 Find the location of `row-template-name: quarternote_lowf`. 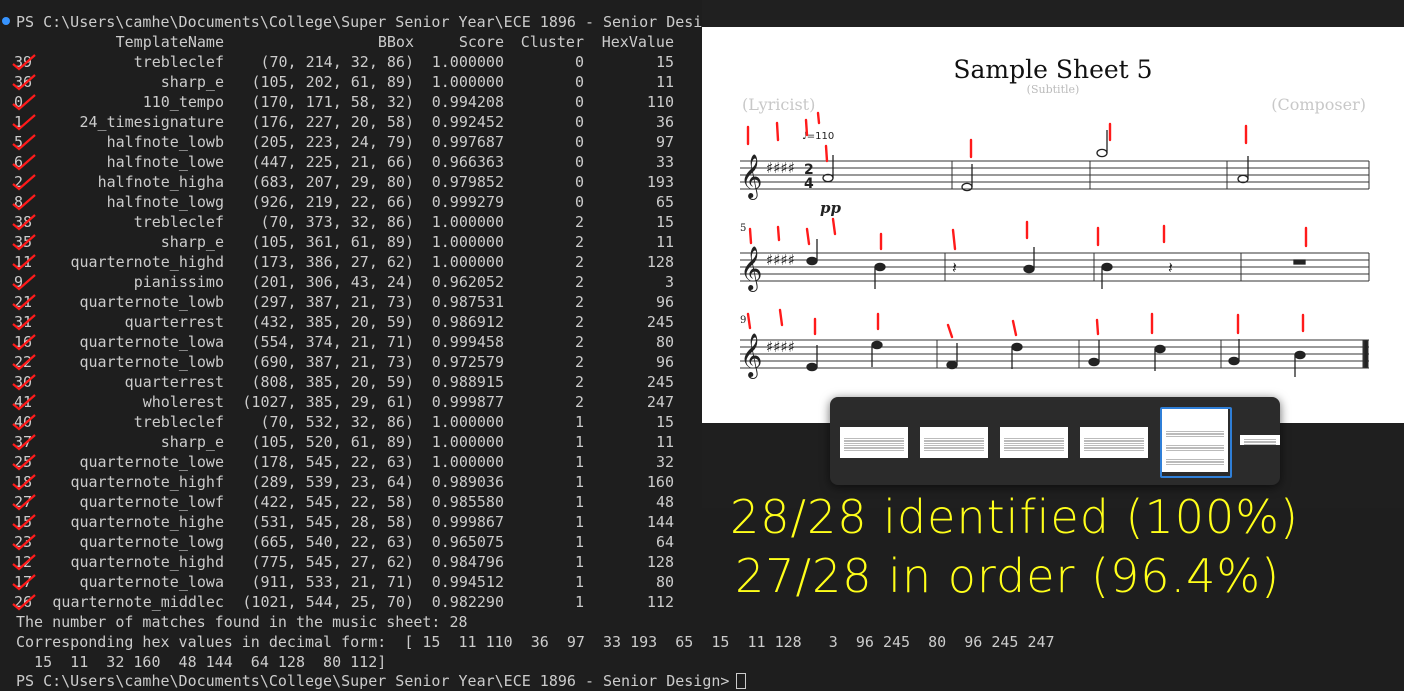

row-template-name: quarternote_lowf is located at coordinates (152, 502).